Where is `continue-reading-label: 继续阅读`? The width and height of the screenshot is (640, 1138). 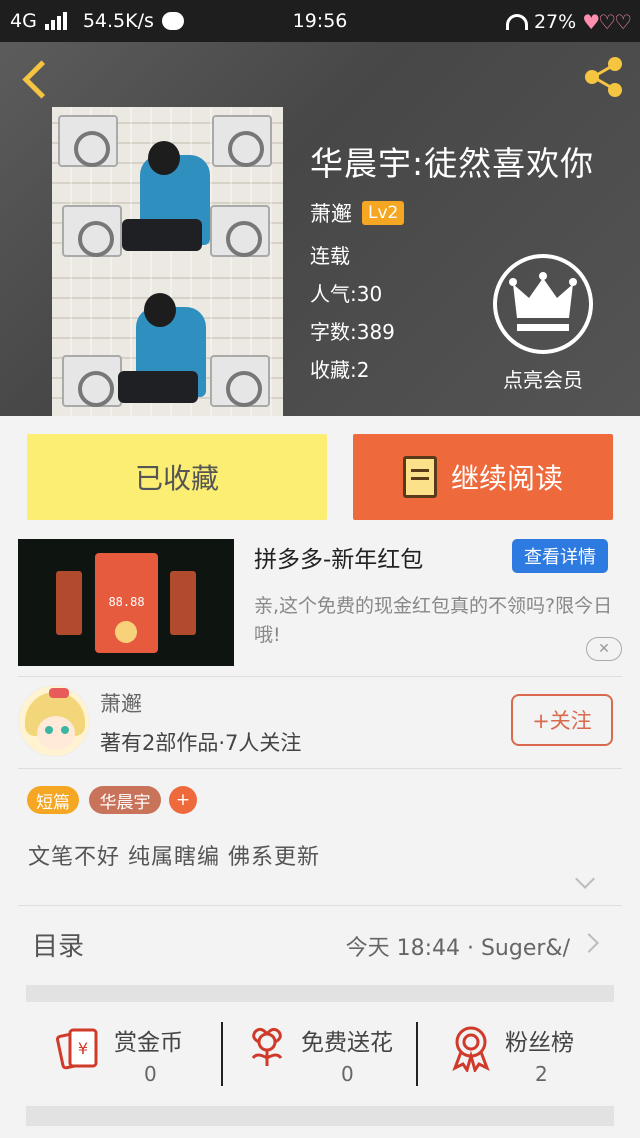
continue-reading-label: 继续阅读 is located at coordinates (506, 478).